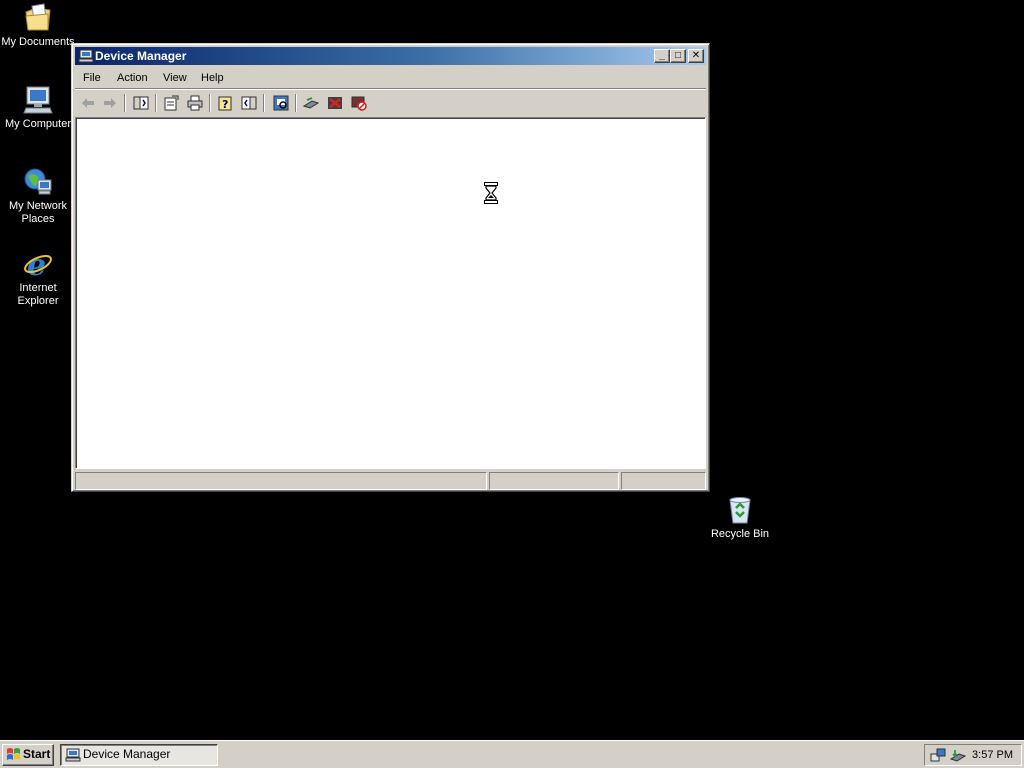 The width and height of the screenshot is (1024, 768). I want to click on forward-button, so click(110, 103).